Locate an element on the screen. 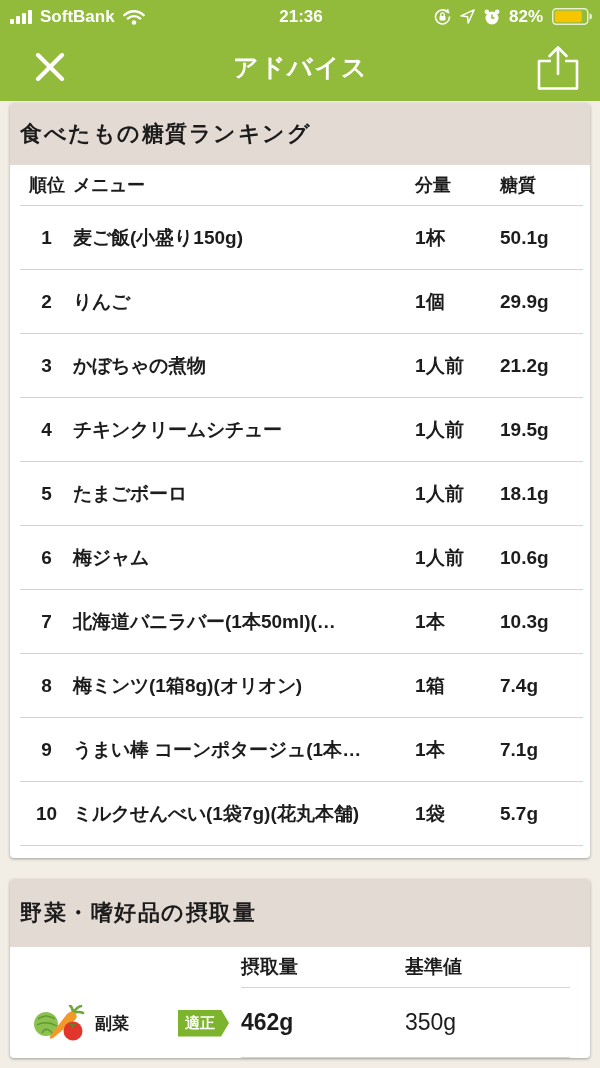 This screenshot has width=600, height=1068. intake-value: 462g is located at coordinates (267, 1022).